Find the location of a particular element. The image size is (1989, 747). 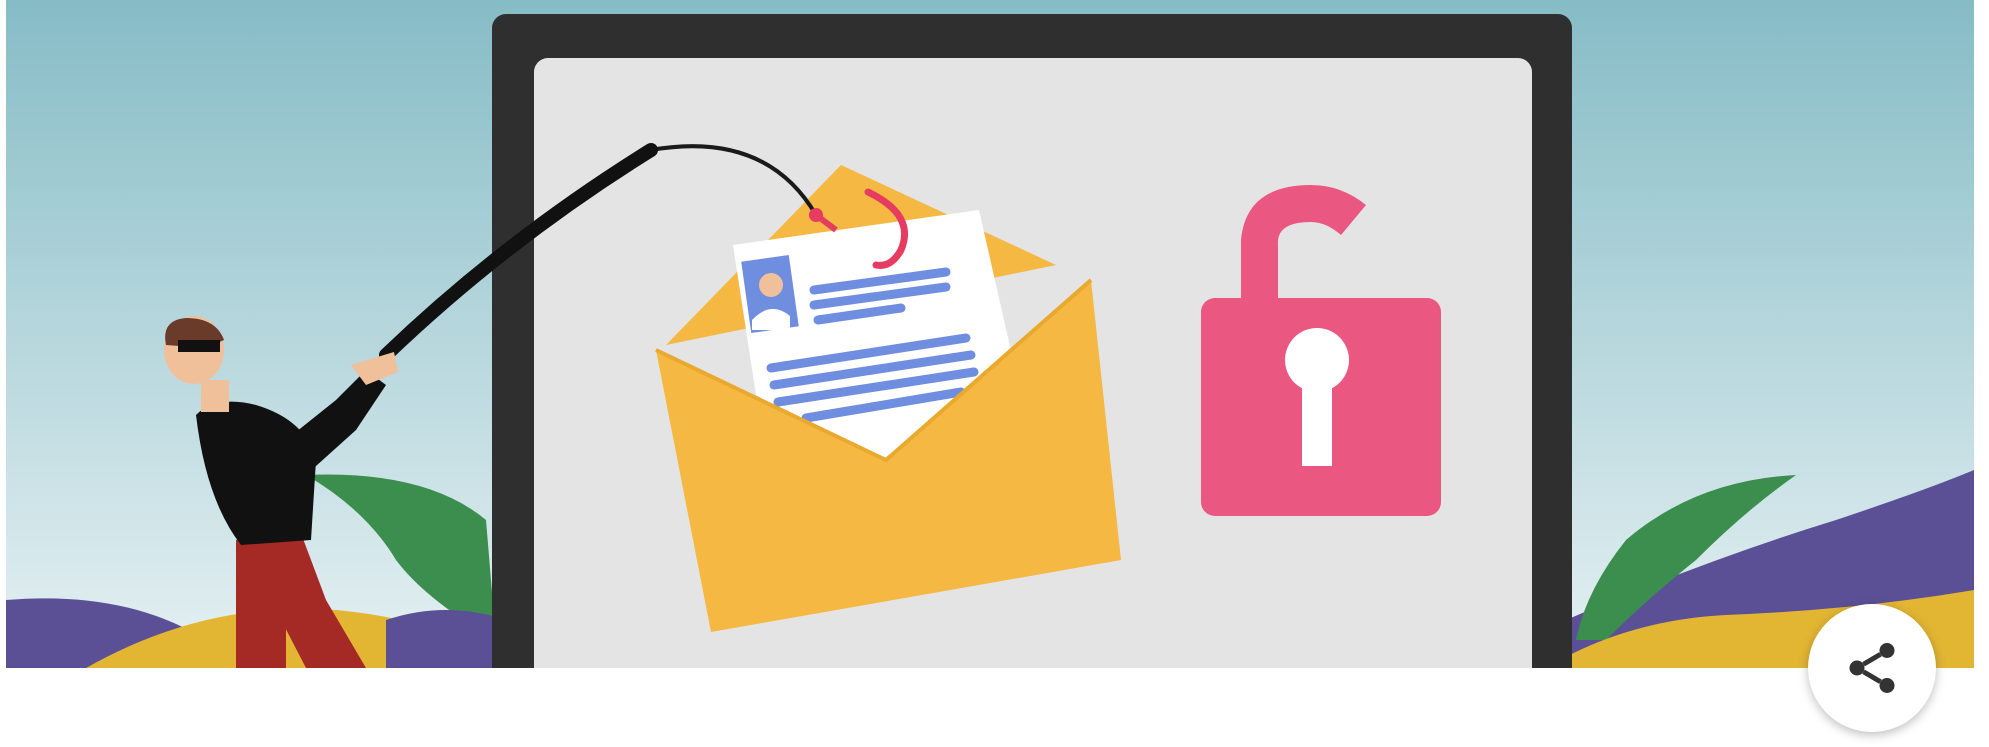

share-button is located at coordinates (1872, 668).